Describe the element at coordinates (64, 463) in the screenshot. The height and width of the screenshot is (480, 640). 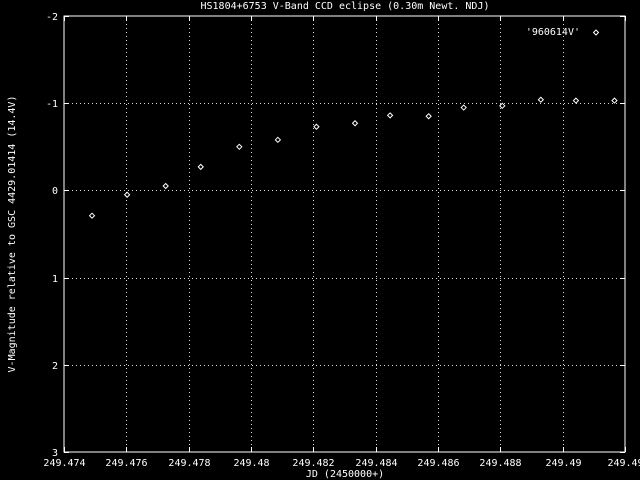
I see `x-tick-label: 249.474` at that location.